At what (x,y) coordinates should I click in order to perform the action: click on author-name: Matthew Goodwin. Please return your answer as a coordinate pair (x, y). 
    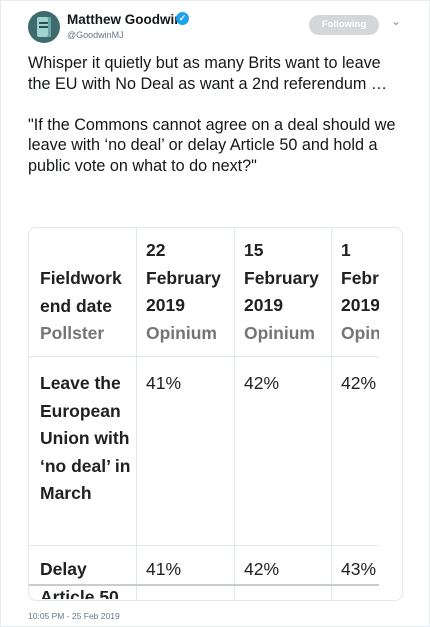
    Looking at the image, I should click on (125, 19).